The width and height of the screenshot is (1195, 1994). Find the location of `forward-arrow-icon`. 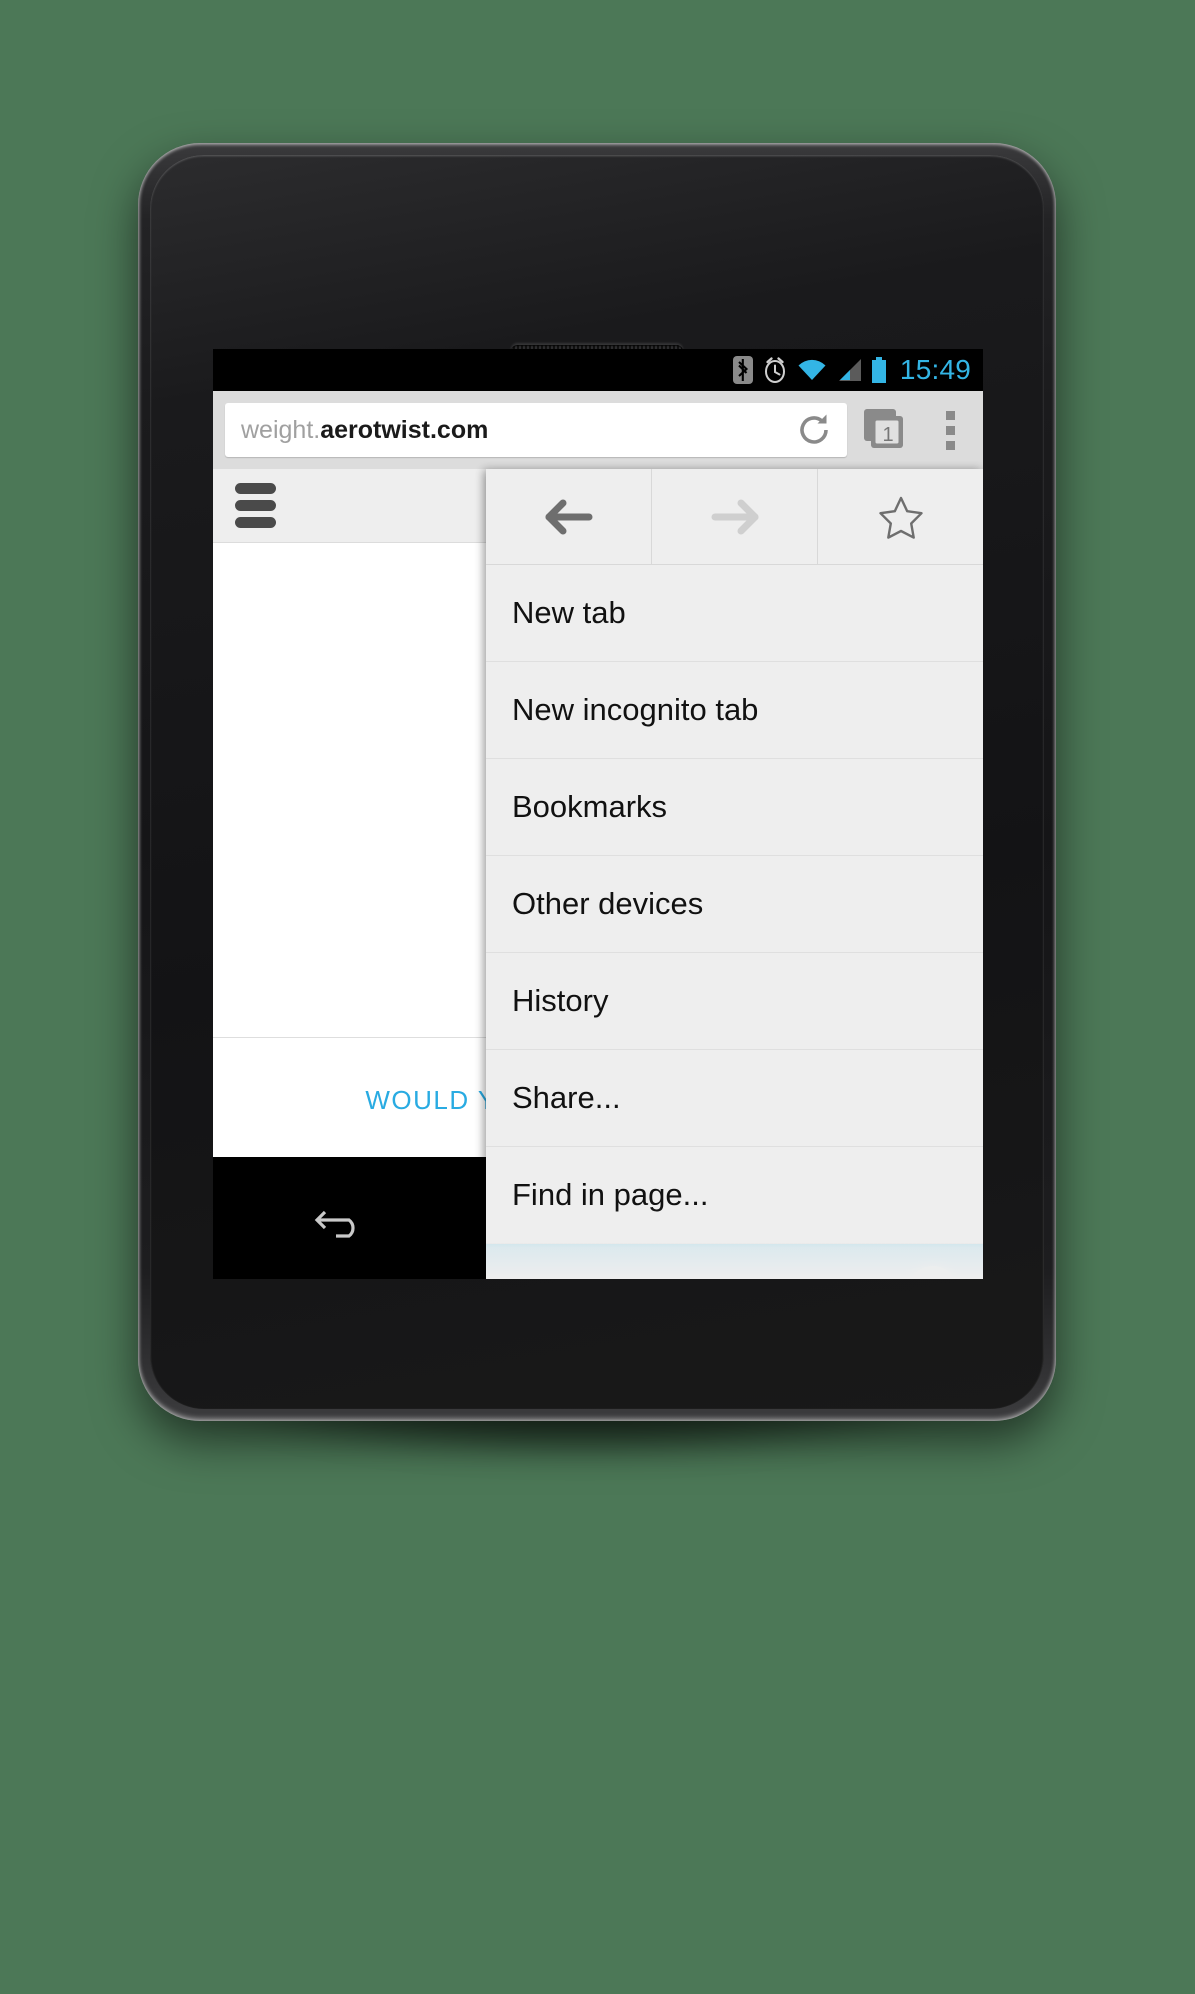

forward-arrow-icon is located at coordinates (734, 516).